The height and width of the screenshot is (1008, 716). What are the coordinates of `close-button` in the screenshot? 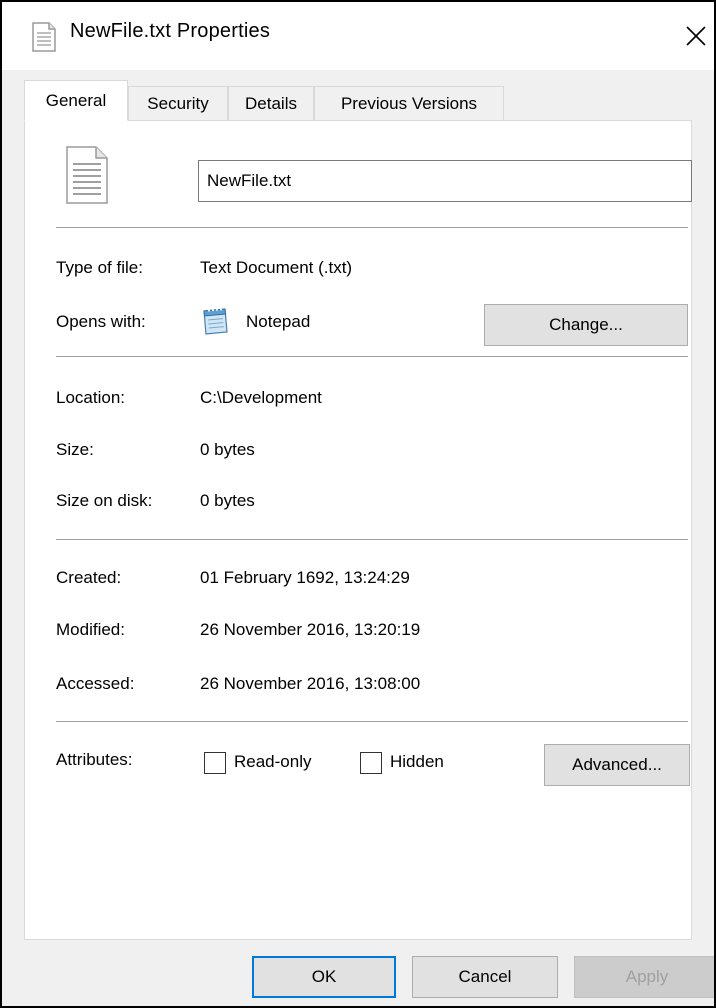 It's located at (696, 36).